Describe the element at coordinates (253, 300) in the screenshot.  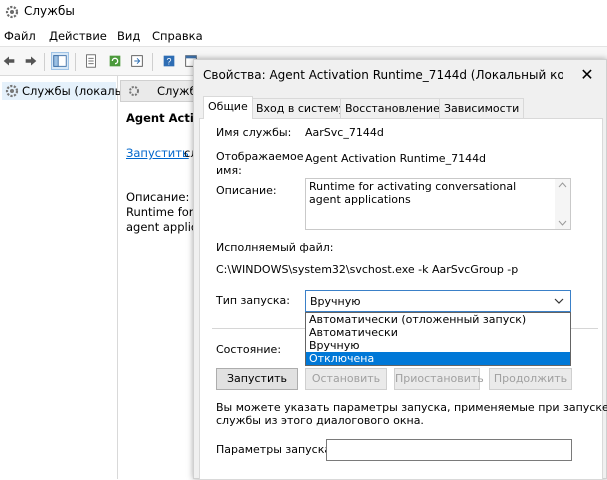
I see `startup-type-label: Тип запуска:` at that location.